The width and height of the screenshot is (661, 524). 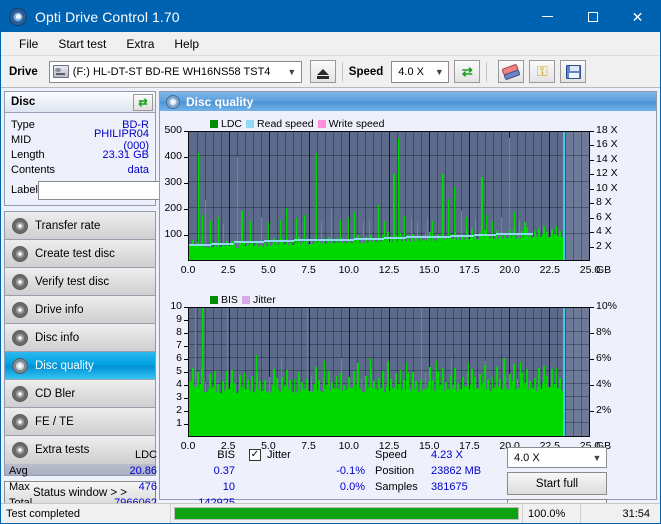 I want to click on stats-row-avg-bis: 0.37, so click(x=224, y=471).